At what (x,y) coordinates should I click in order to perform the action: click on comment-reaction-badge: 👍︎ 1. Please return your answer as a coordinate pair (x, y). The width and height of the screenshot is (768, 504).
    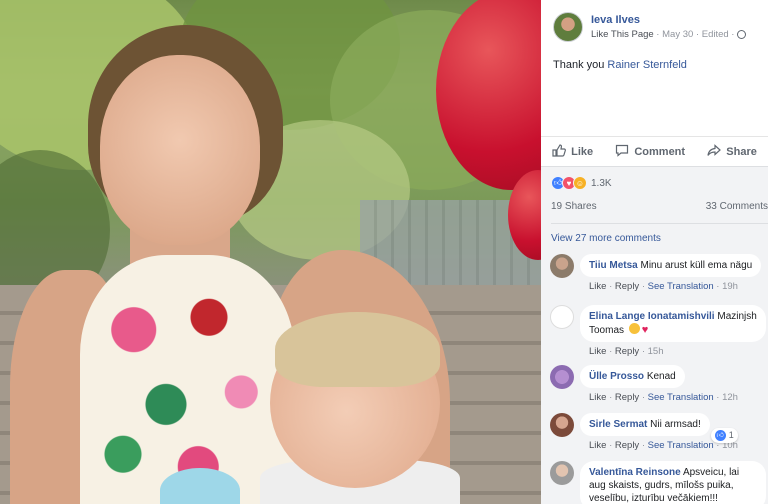
    Looking at the image, I should click on (724, 435).